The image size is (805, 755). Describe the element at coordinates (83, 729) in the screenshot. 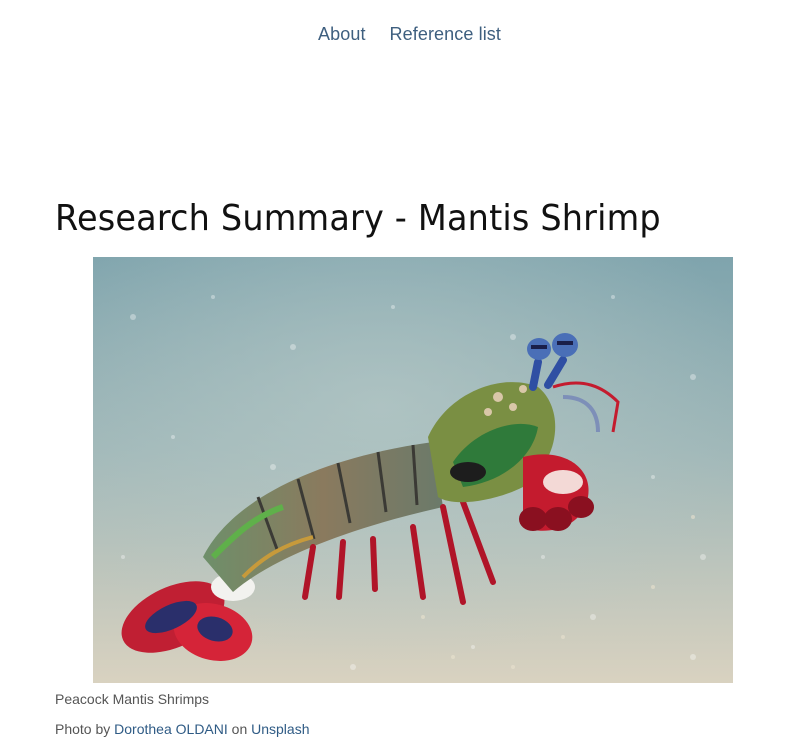

I see `credit-prefix: Photo by` at that location.